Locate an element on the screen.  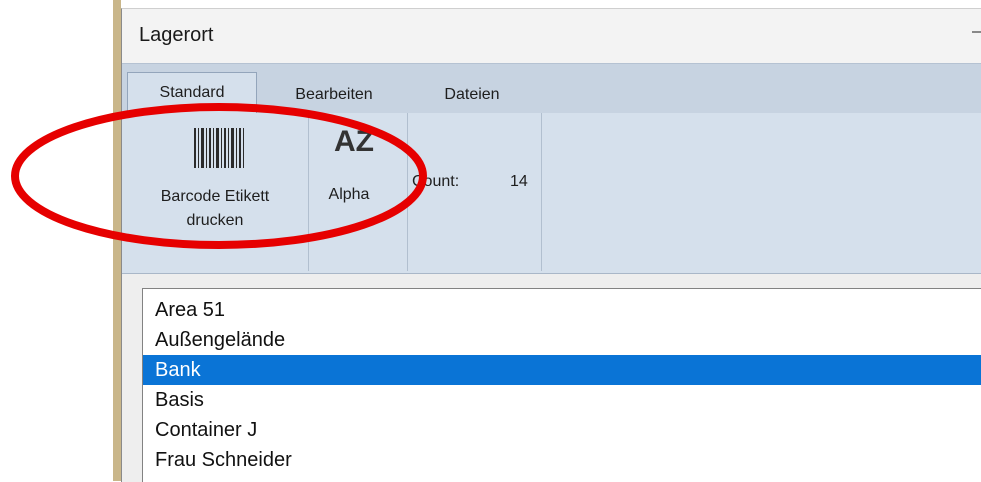
count-value: 14 is located at coordinates (519, 181).